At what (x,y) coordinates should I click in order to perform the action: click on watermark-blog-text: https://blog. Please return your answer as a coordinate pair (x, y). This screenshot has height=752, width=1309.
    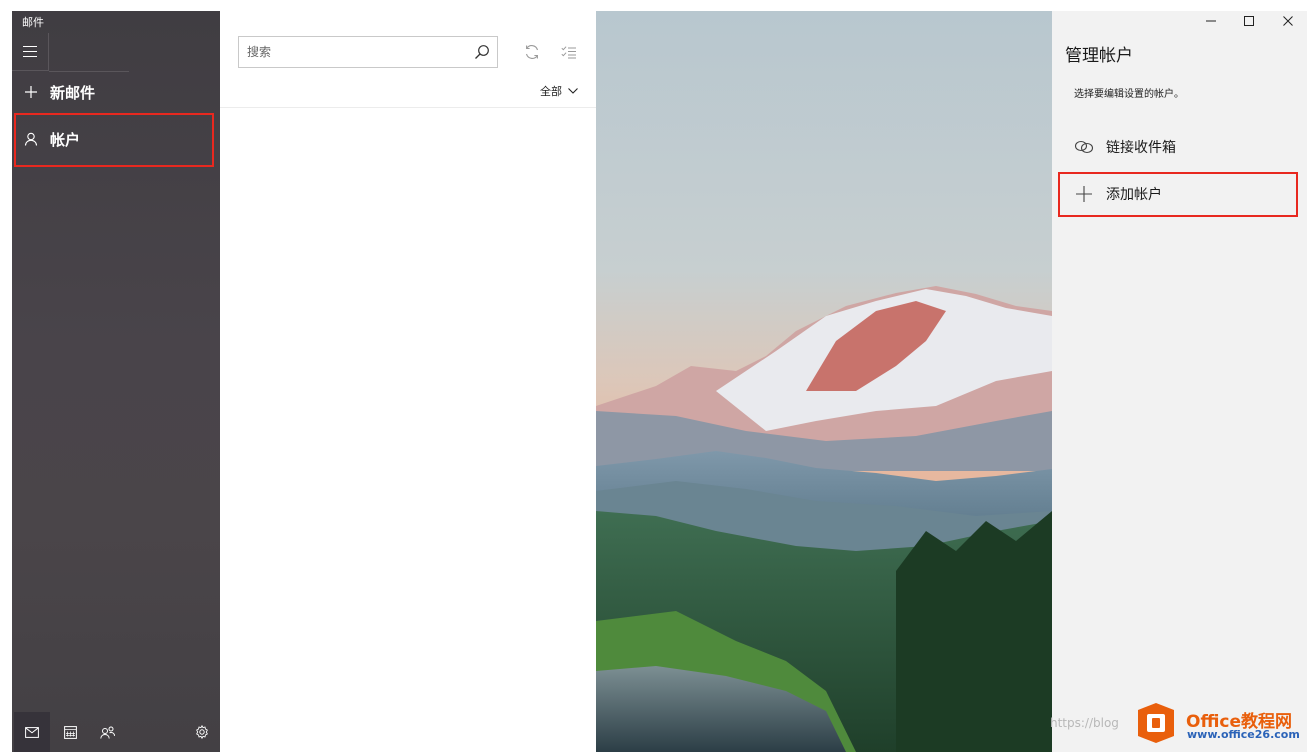
    Looking at the image, I should click on (1084, 723).